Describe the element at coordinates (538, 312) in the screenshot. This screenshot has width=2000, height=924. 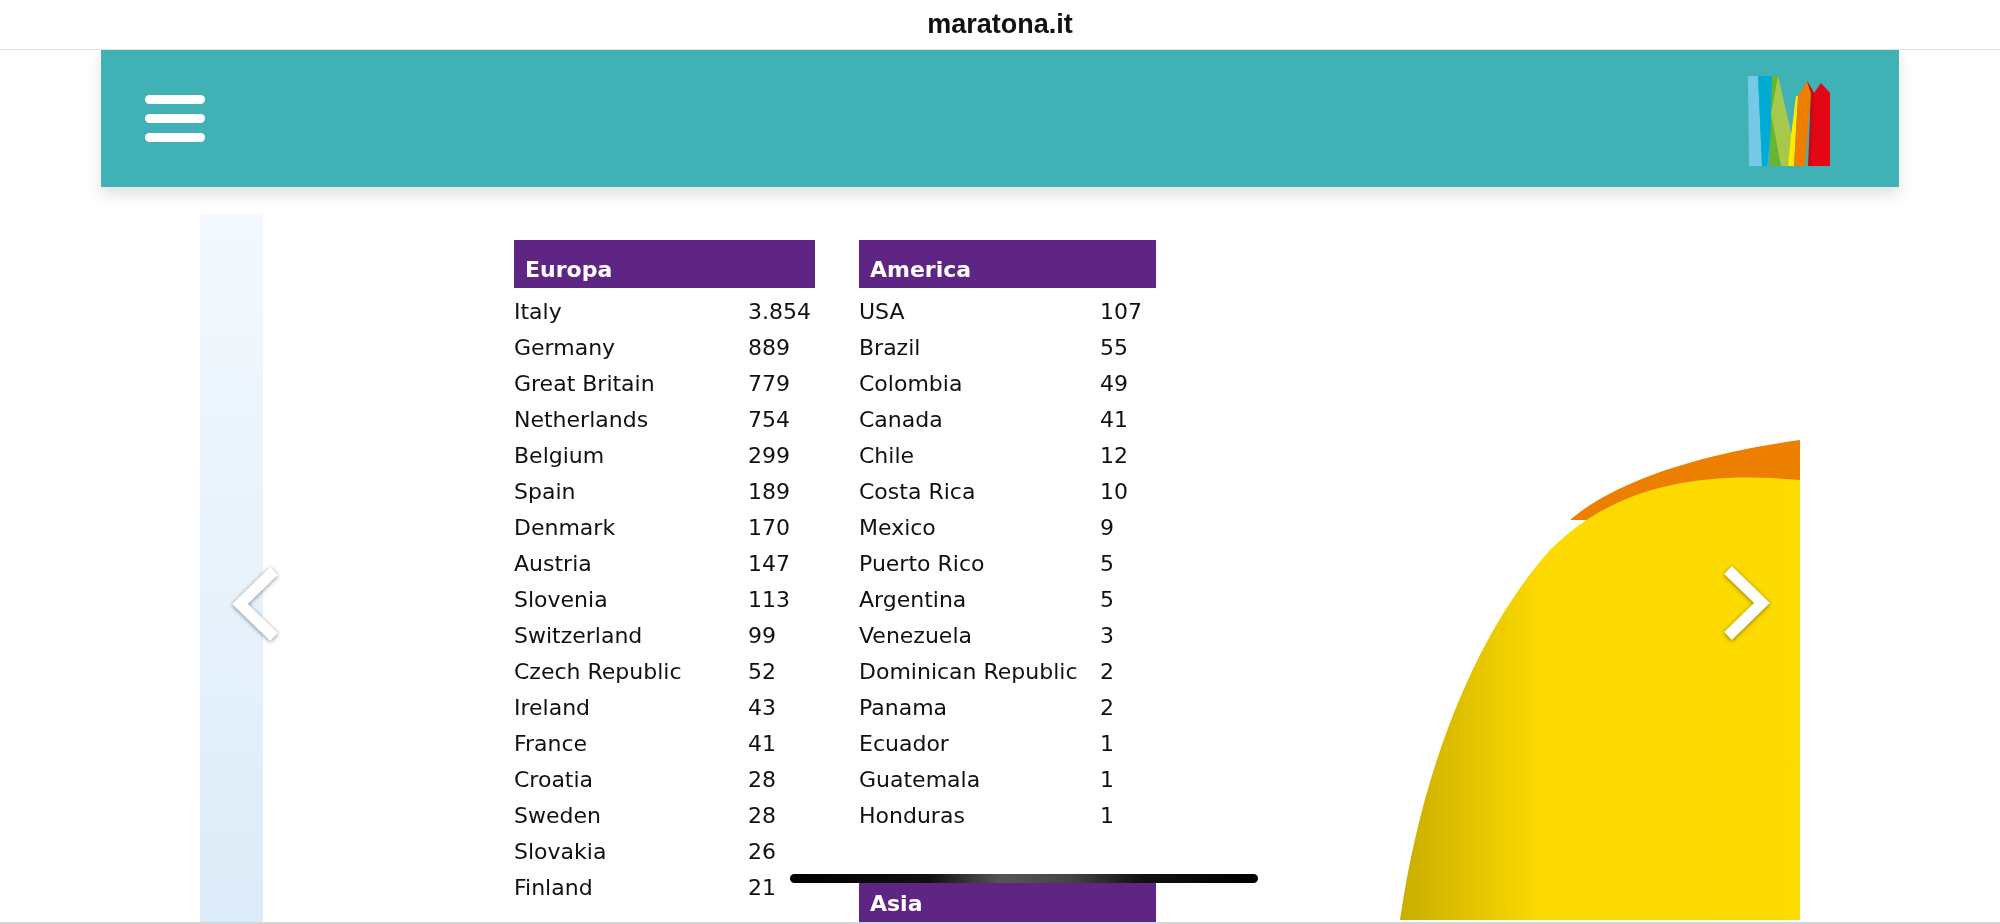
I see `country-name: Italy` at that location.